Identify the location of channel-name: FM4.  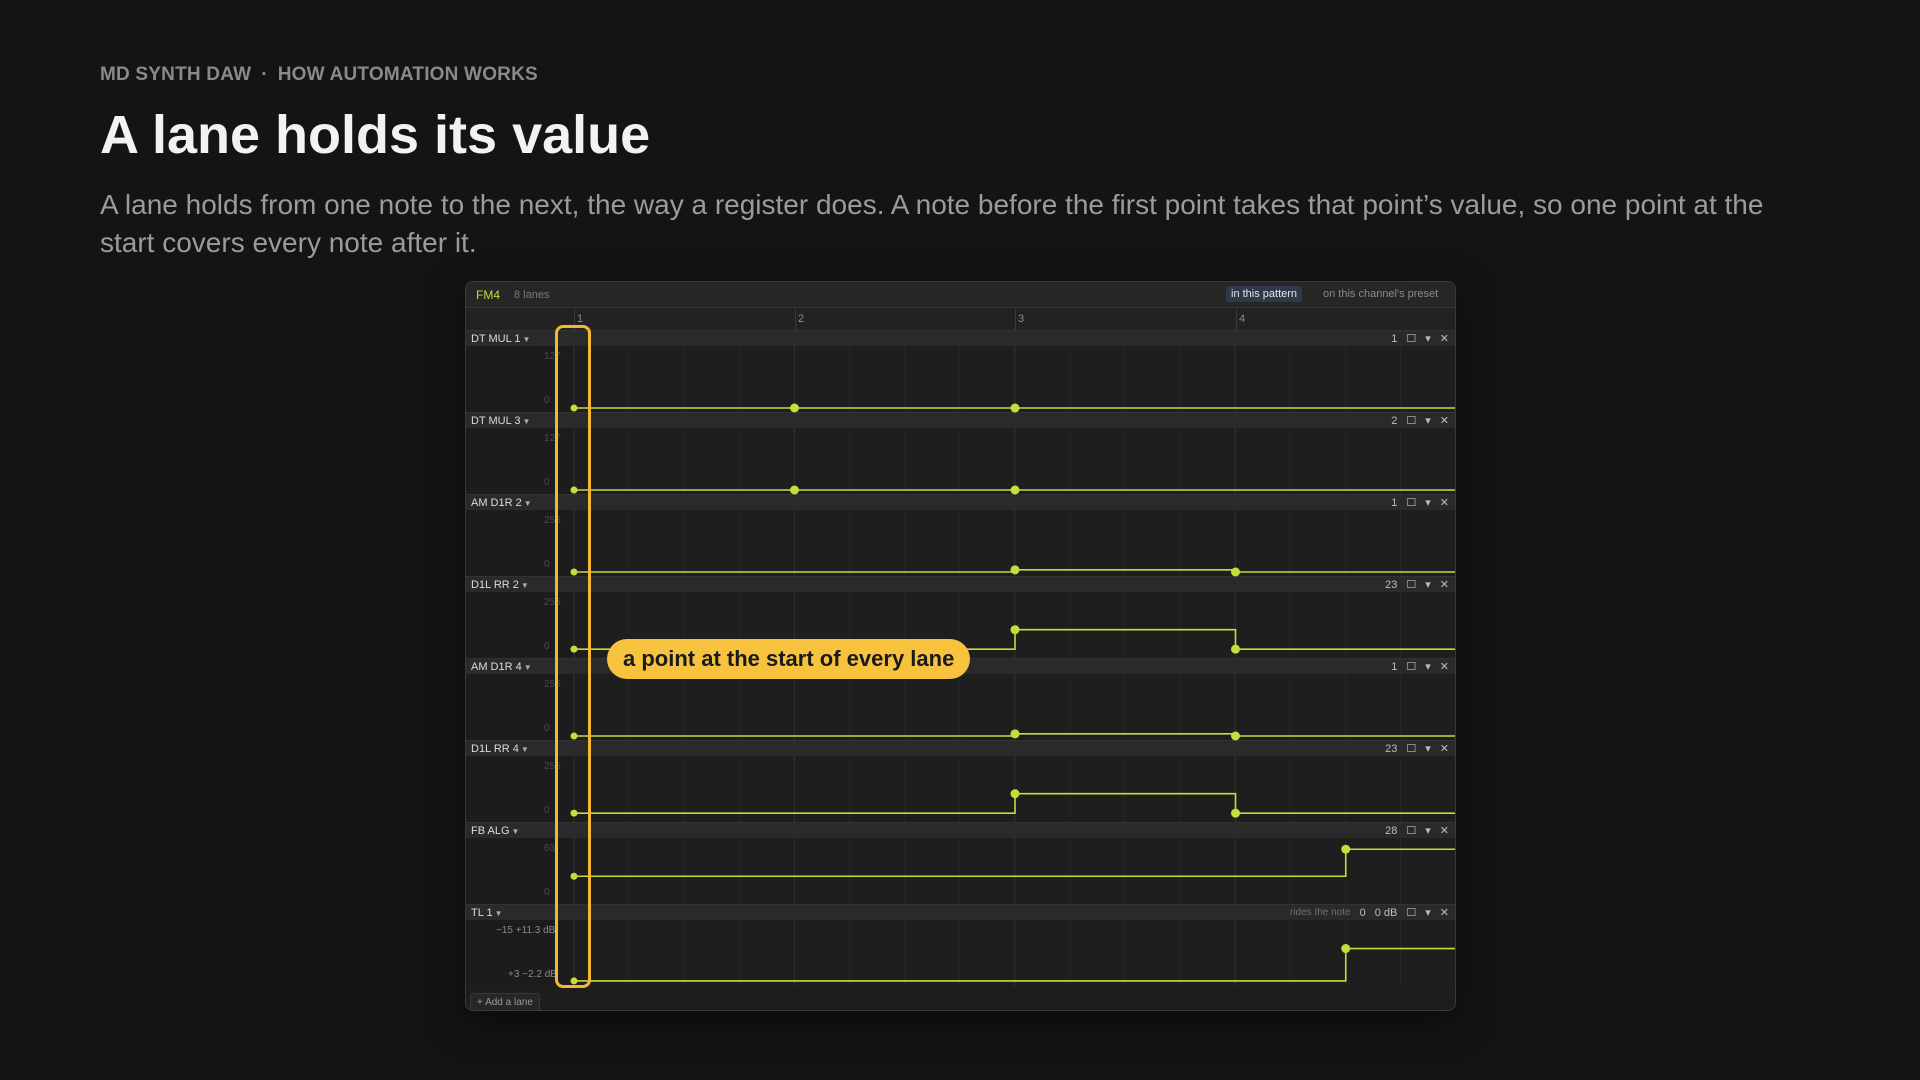
(488, 295).